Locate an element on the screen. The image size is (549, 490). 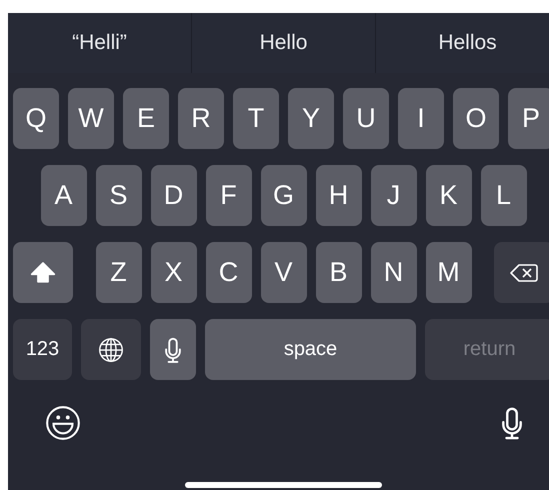
letter-key: Y is located at coordinates (311, 118).